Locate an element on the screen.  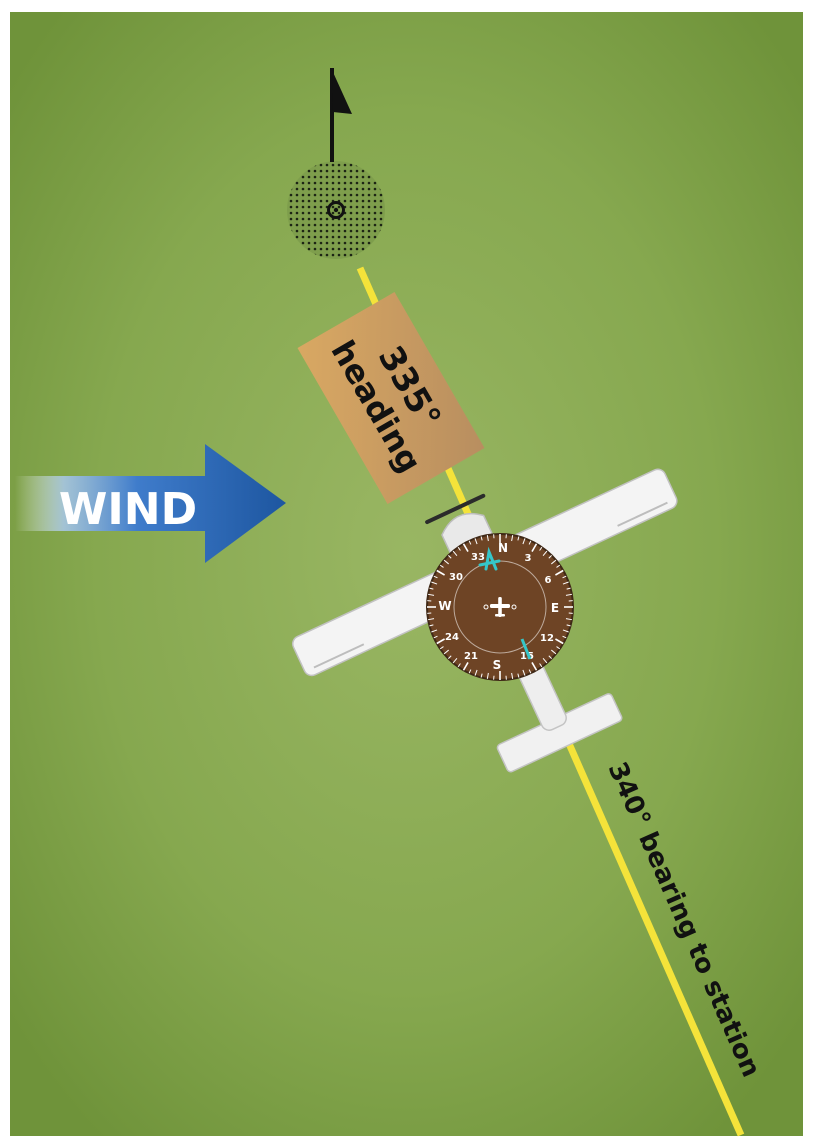
compass-label-6: 6 is located at coordinates (548, 580).